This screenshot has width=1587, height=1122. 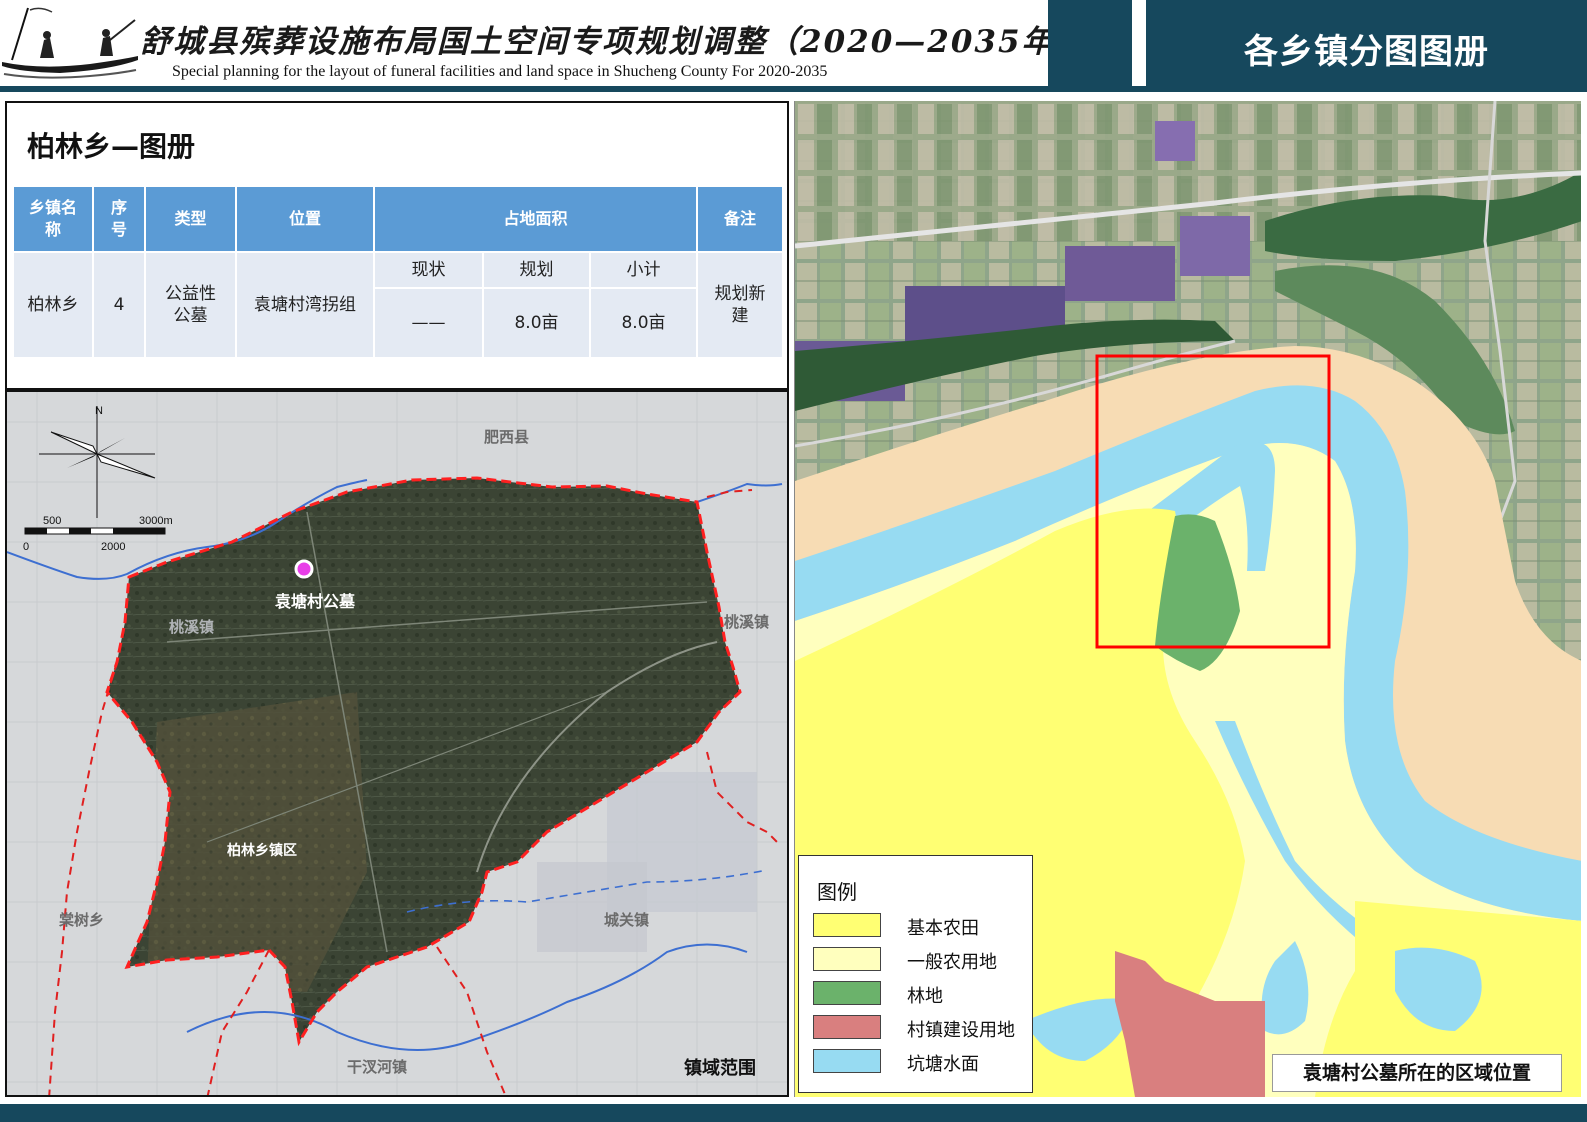 I want to click on subheader-current: 现状, so click(x=428, y=270).